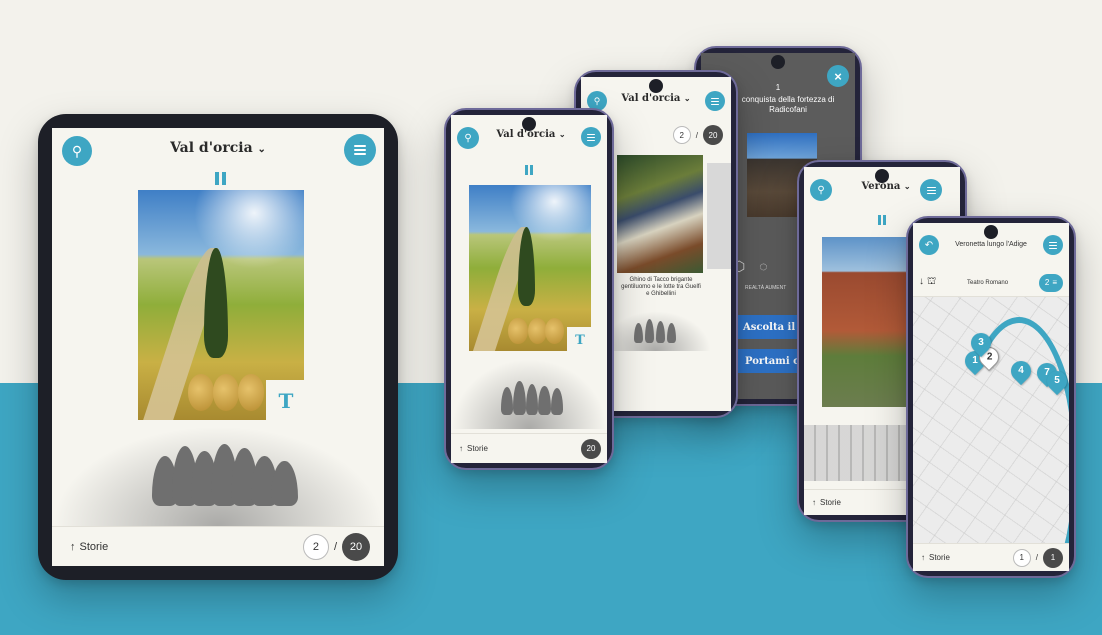 This screenshot has height=635, width=1102. I want to click on next-story-preview, so click(719, 216).